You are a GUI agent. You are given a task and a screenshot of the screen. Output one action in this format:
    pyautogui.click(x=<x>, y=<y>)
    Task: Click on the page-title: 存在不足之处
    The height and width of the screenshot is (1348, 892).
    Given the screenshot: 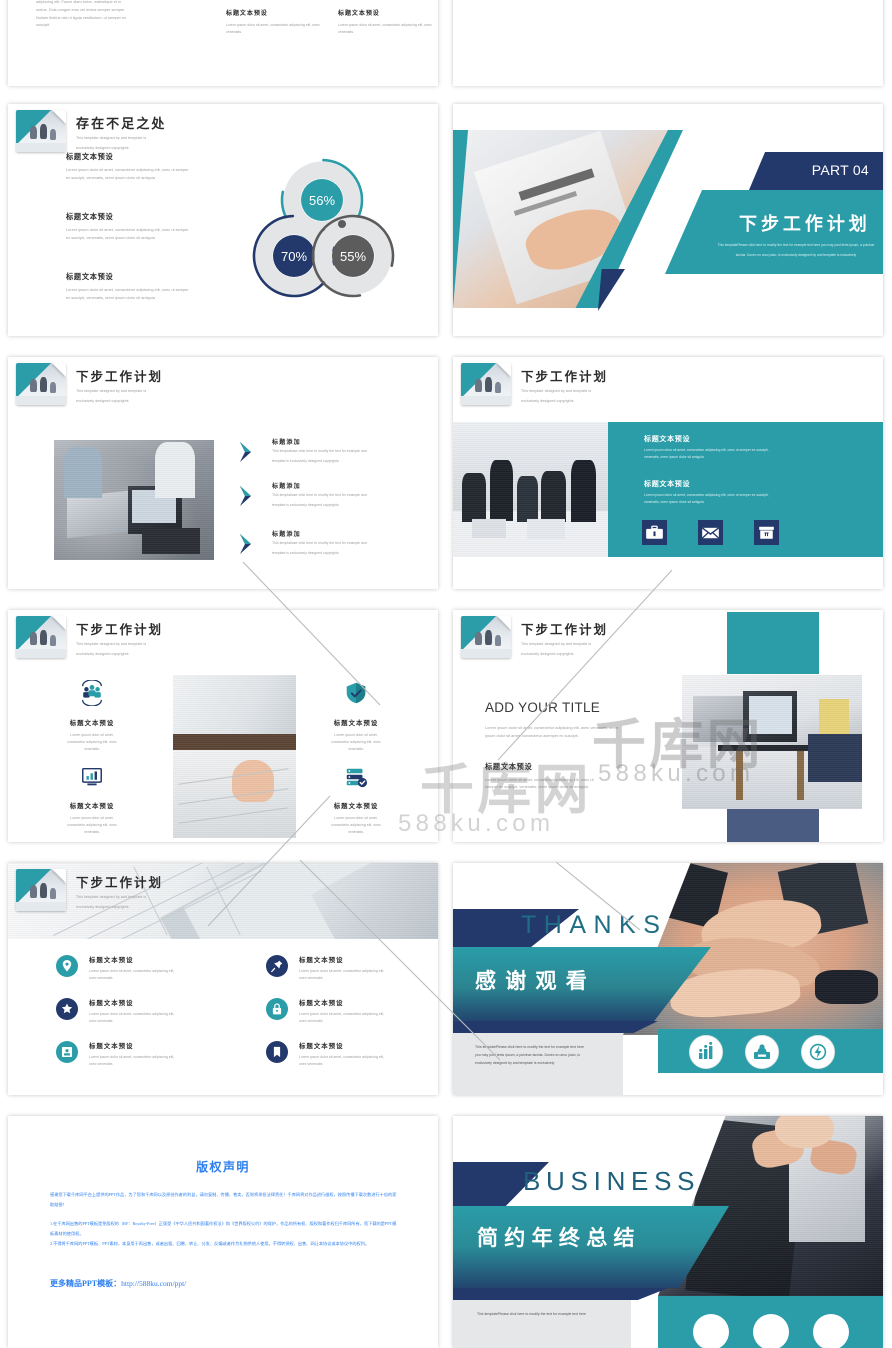 What is the action you would take?
    pyautogui.click(x=121, y=123)
    